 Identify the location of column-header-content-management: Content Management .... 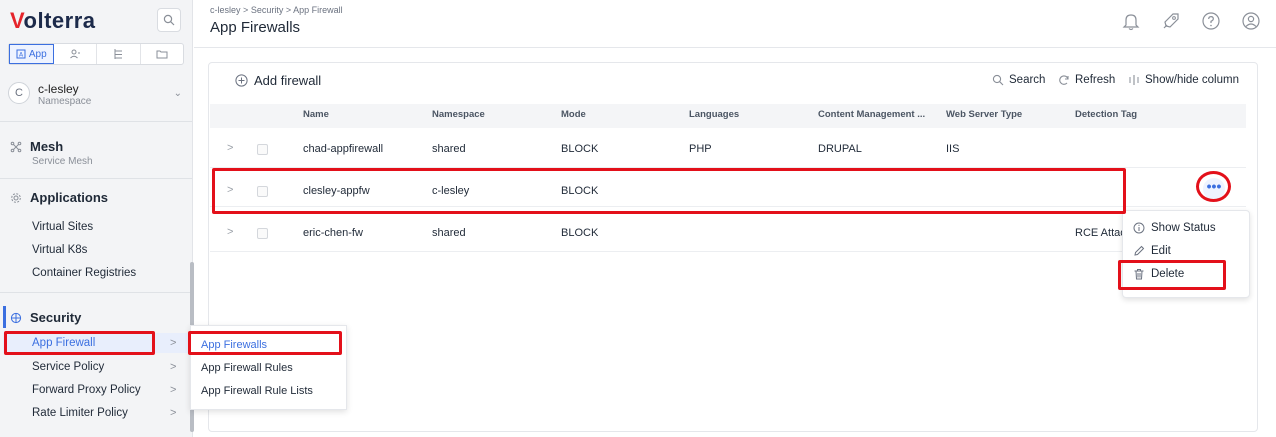
(871, 114).